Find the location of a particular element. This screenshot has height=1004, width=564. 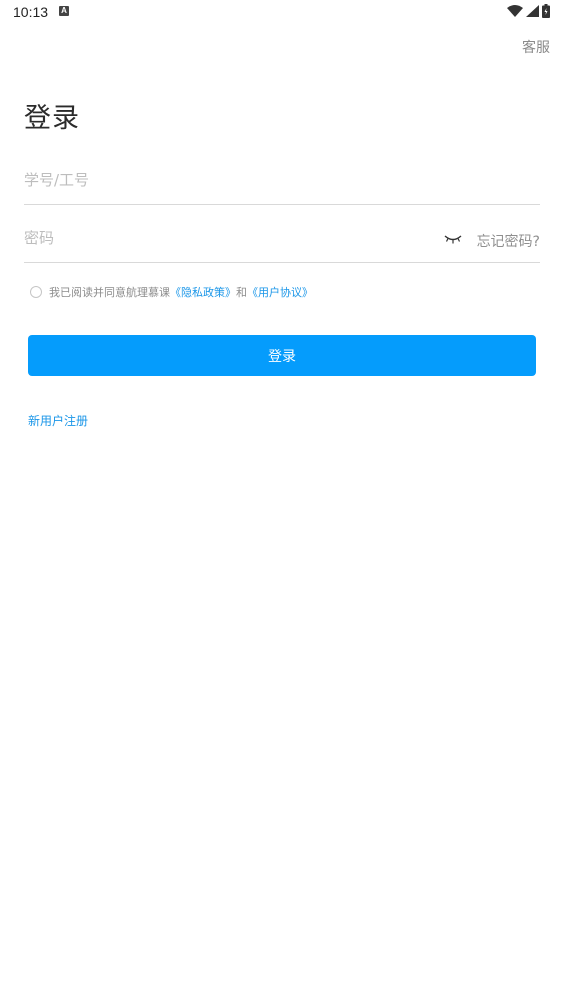

password-field: 忘记密码? is located at coordinates (282, 237).